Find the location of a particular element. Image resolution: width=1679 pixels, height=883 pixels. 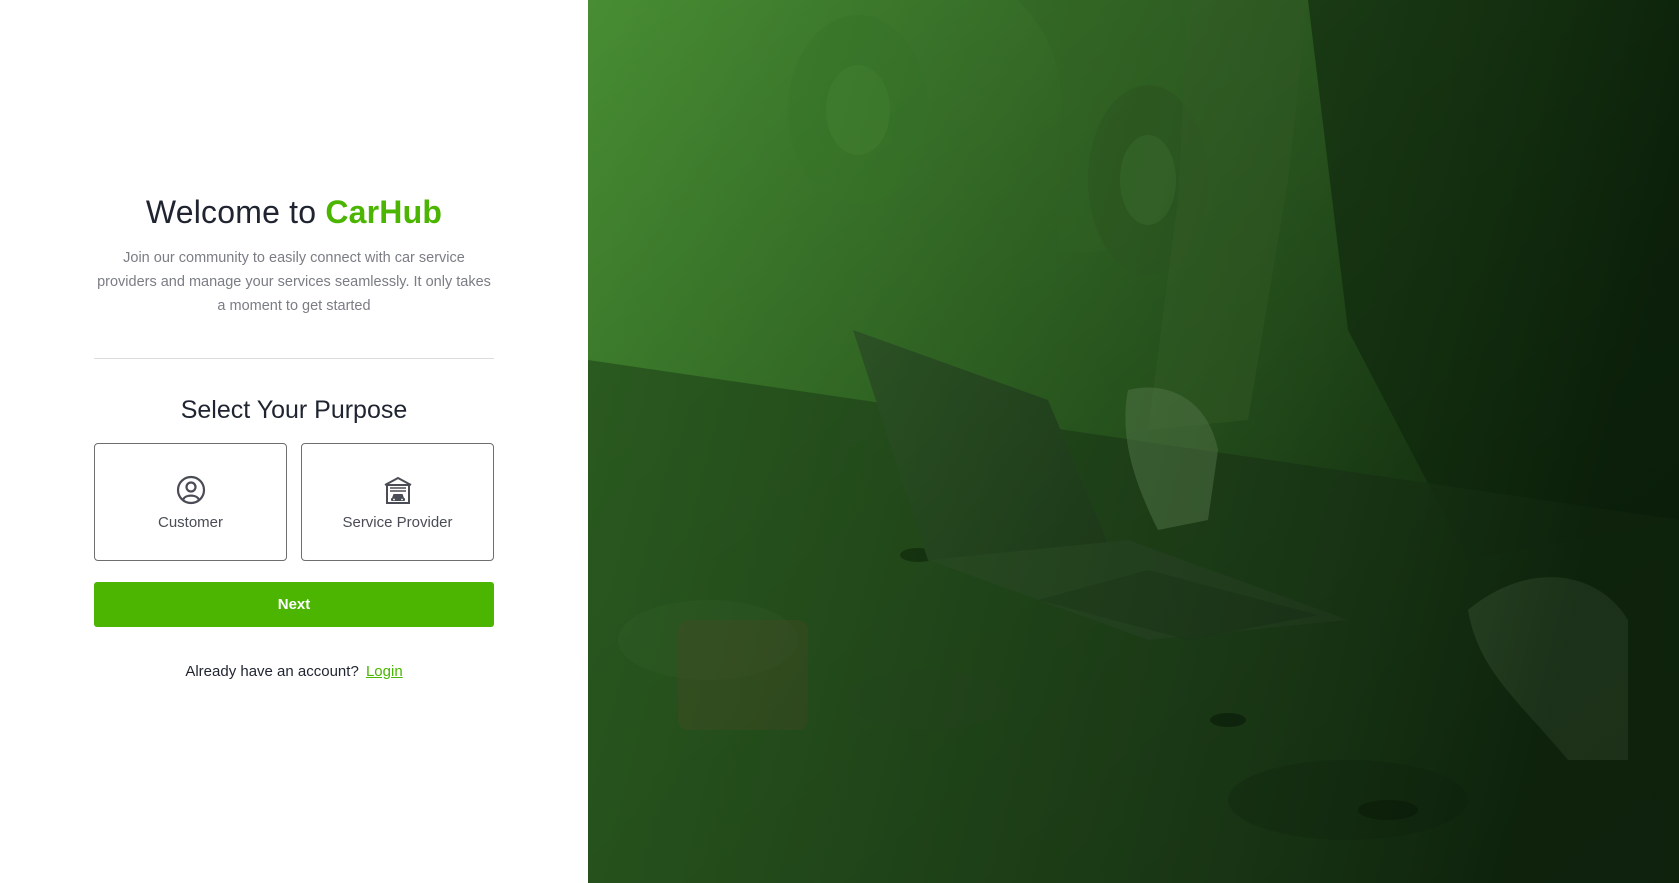

customer-option: Customer is located at coordinates (190, 502).